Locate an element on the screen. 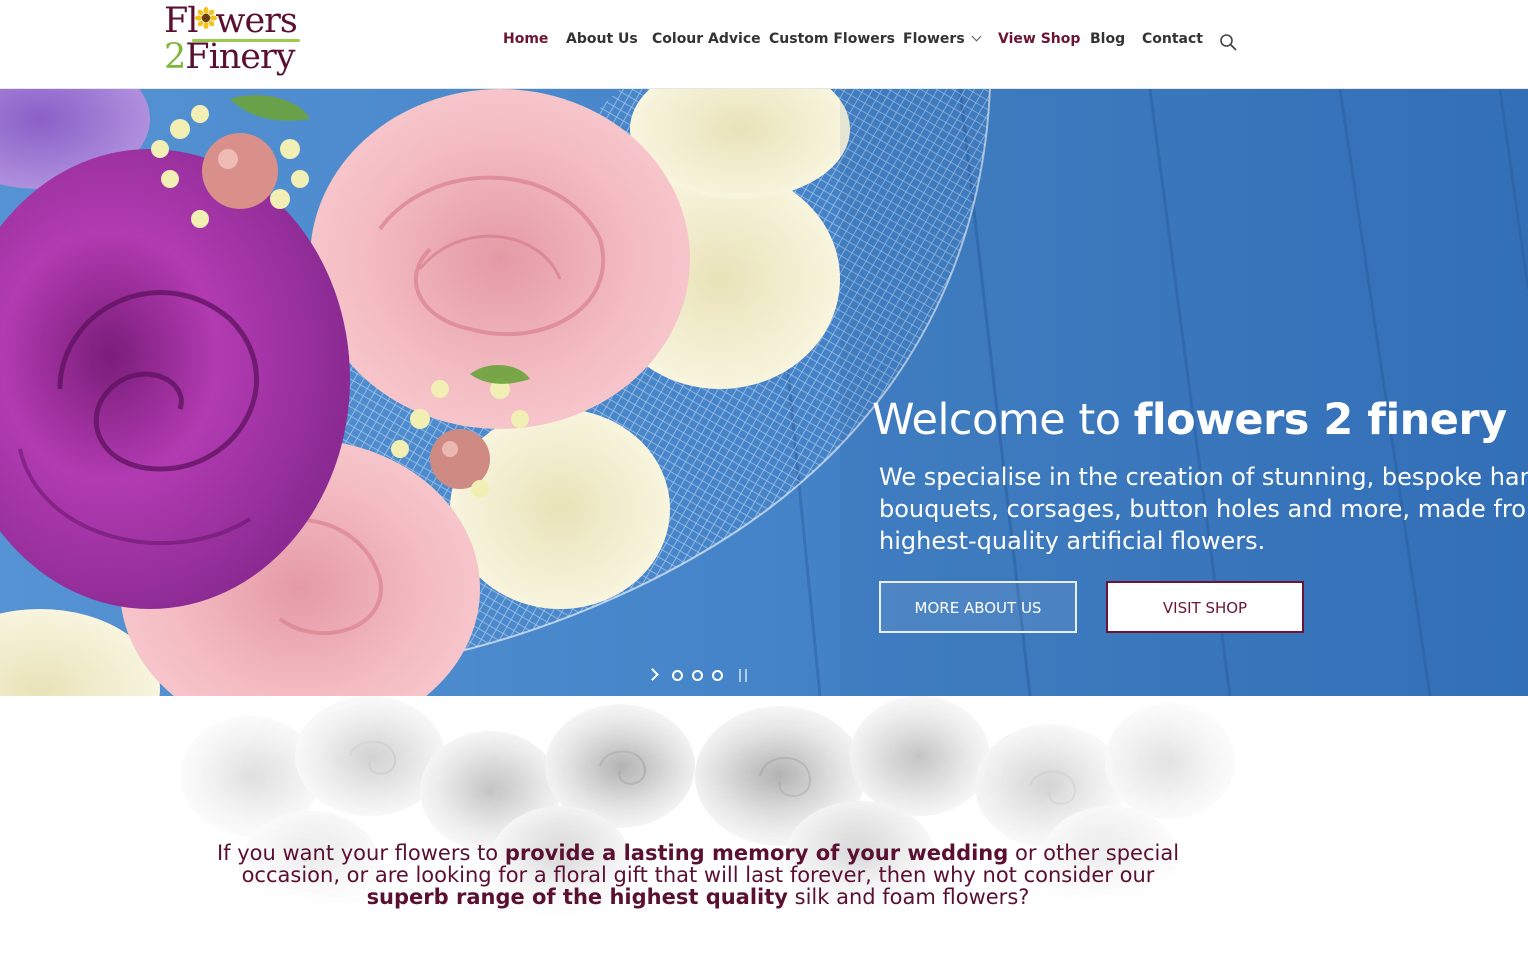 The image size is (1528, 954). nav-colour-advice: Colour Advice is located at coordinates (706, 39).